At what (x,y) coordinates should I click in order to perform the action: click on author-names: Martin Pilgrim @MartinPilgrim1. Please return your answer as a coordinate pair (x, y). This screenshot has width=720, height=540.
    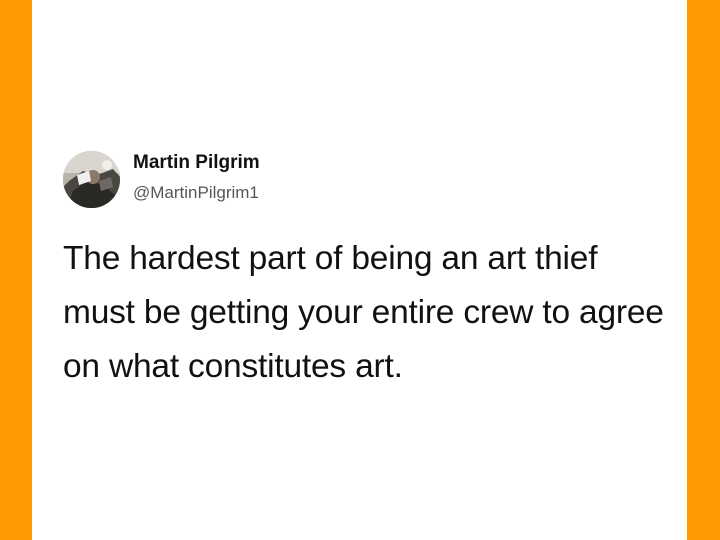
    Looking at the image, I should click on (196, 178).